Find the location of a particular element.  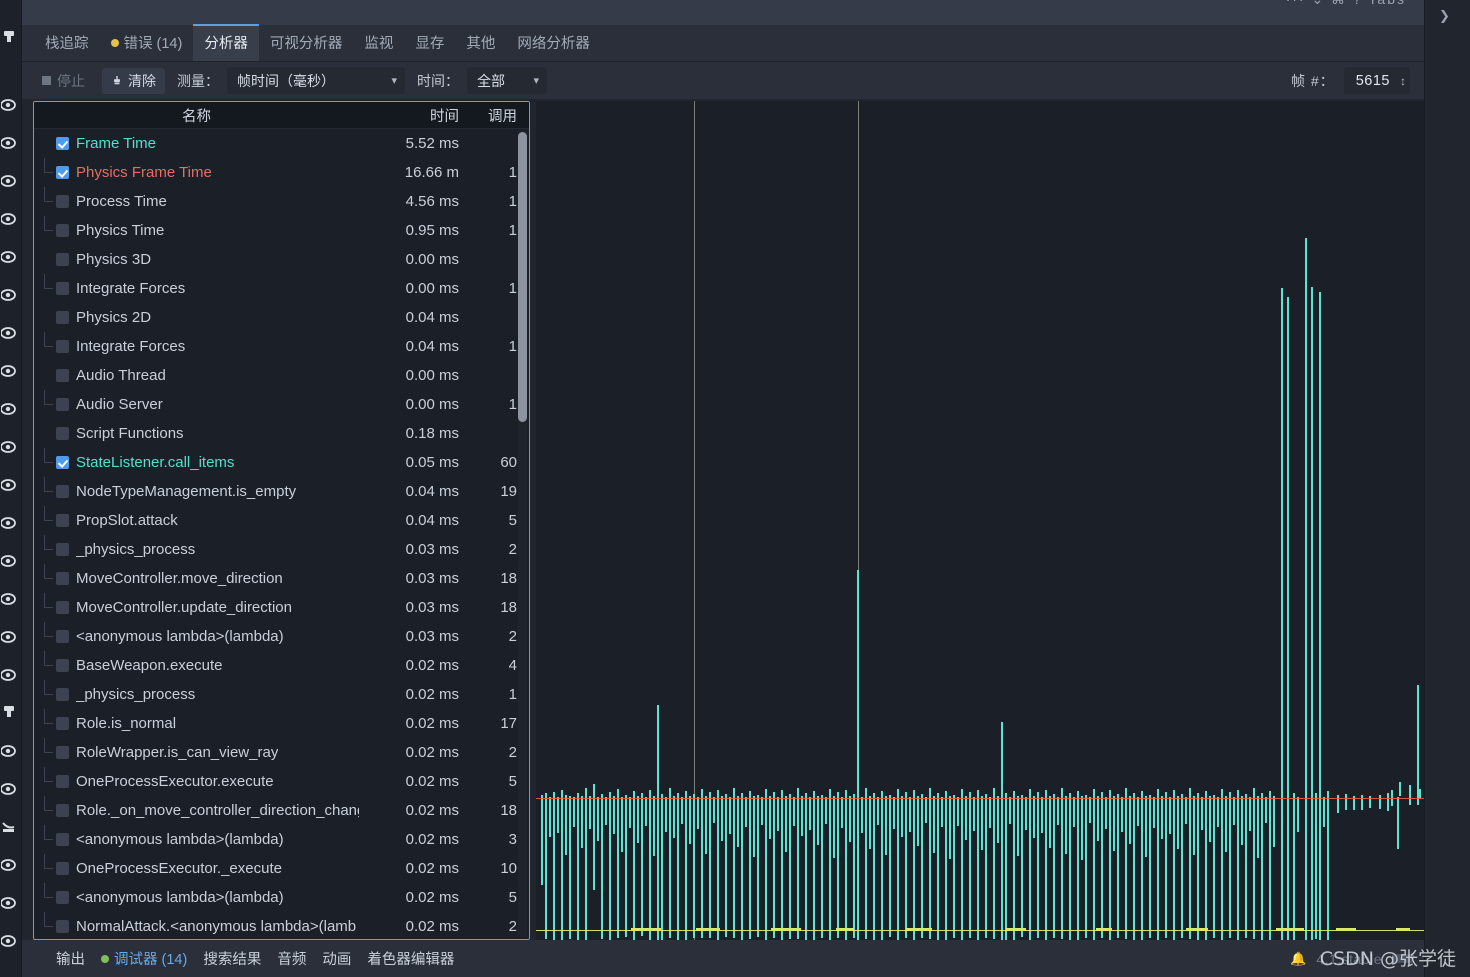

tree-row: PropSlot.attack 0.04 ms 5 is located at coordinates (281, 520).